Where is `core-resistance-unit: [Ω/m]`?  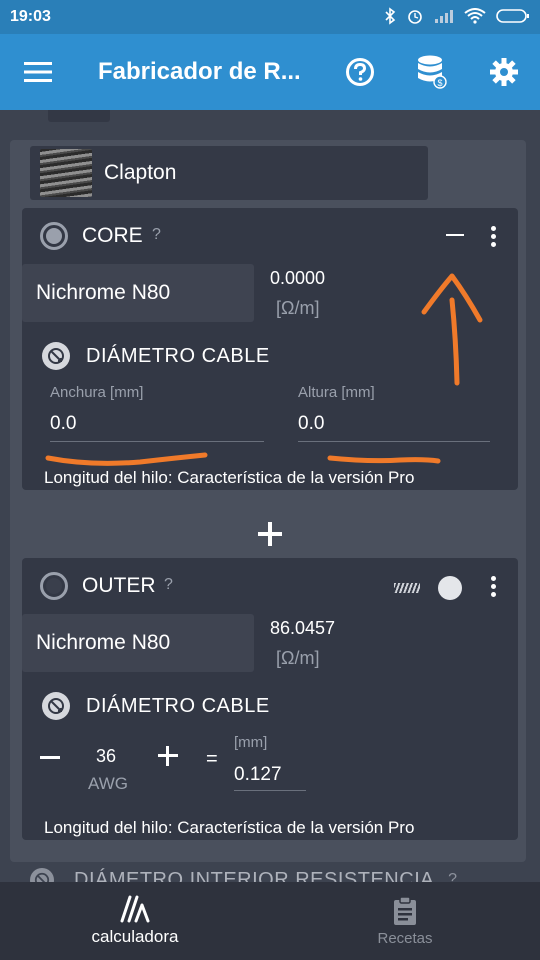 core-resistance-unit: [Ω/m] is located at coordinates (298, 308).